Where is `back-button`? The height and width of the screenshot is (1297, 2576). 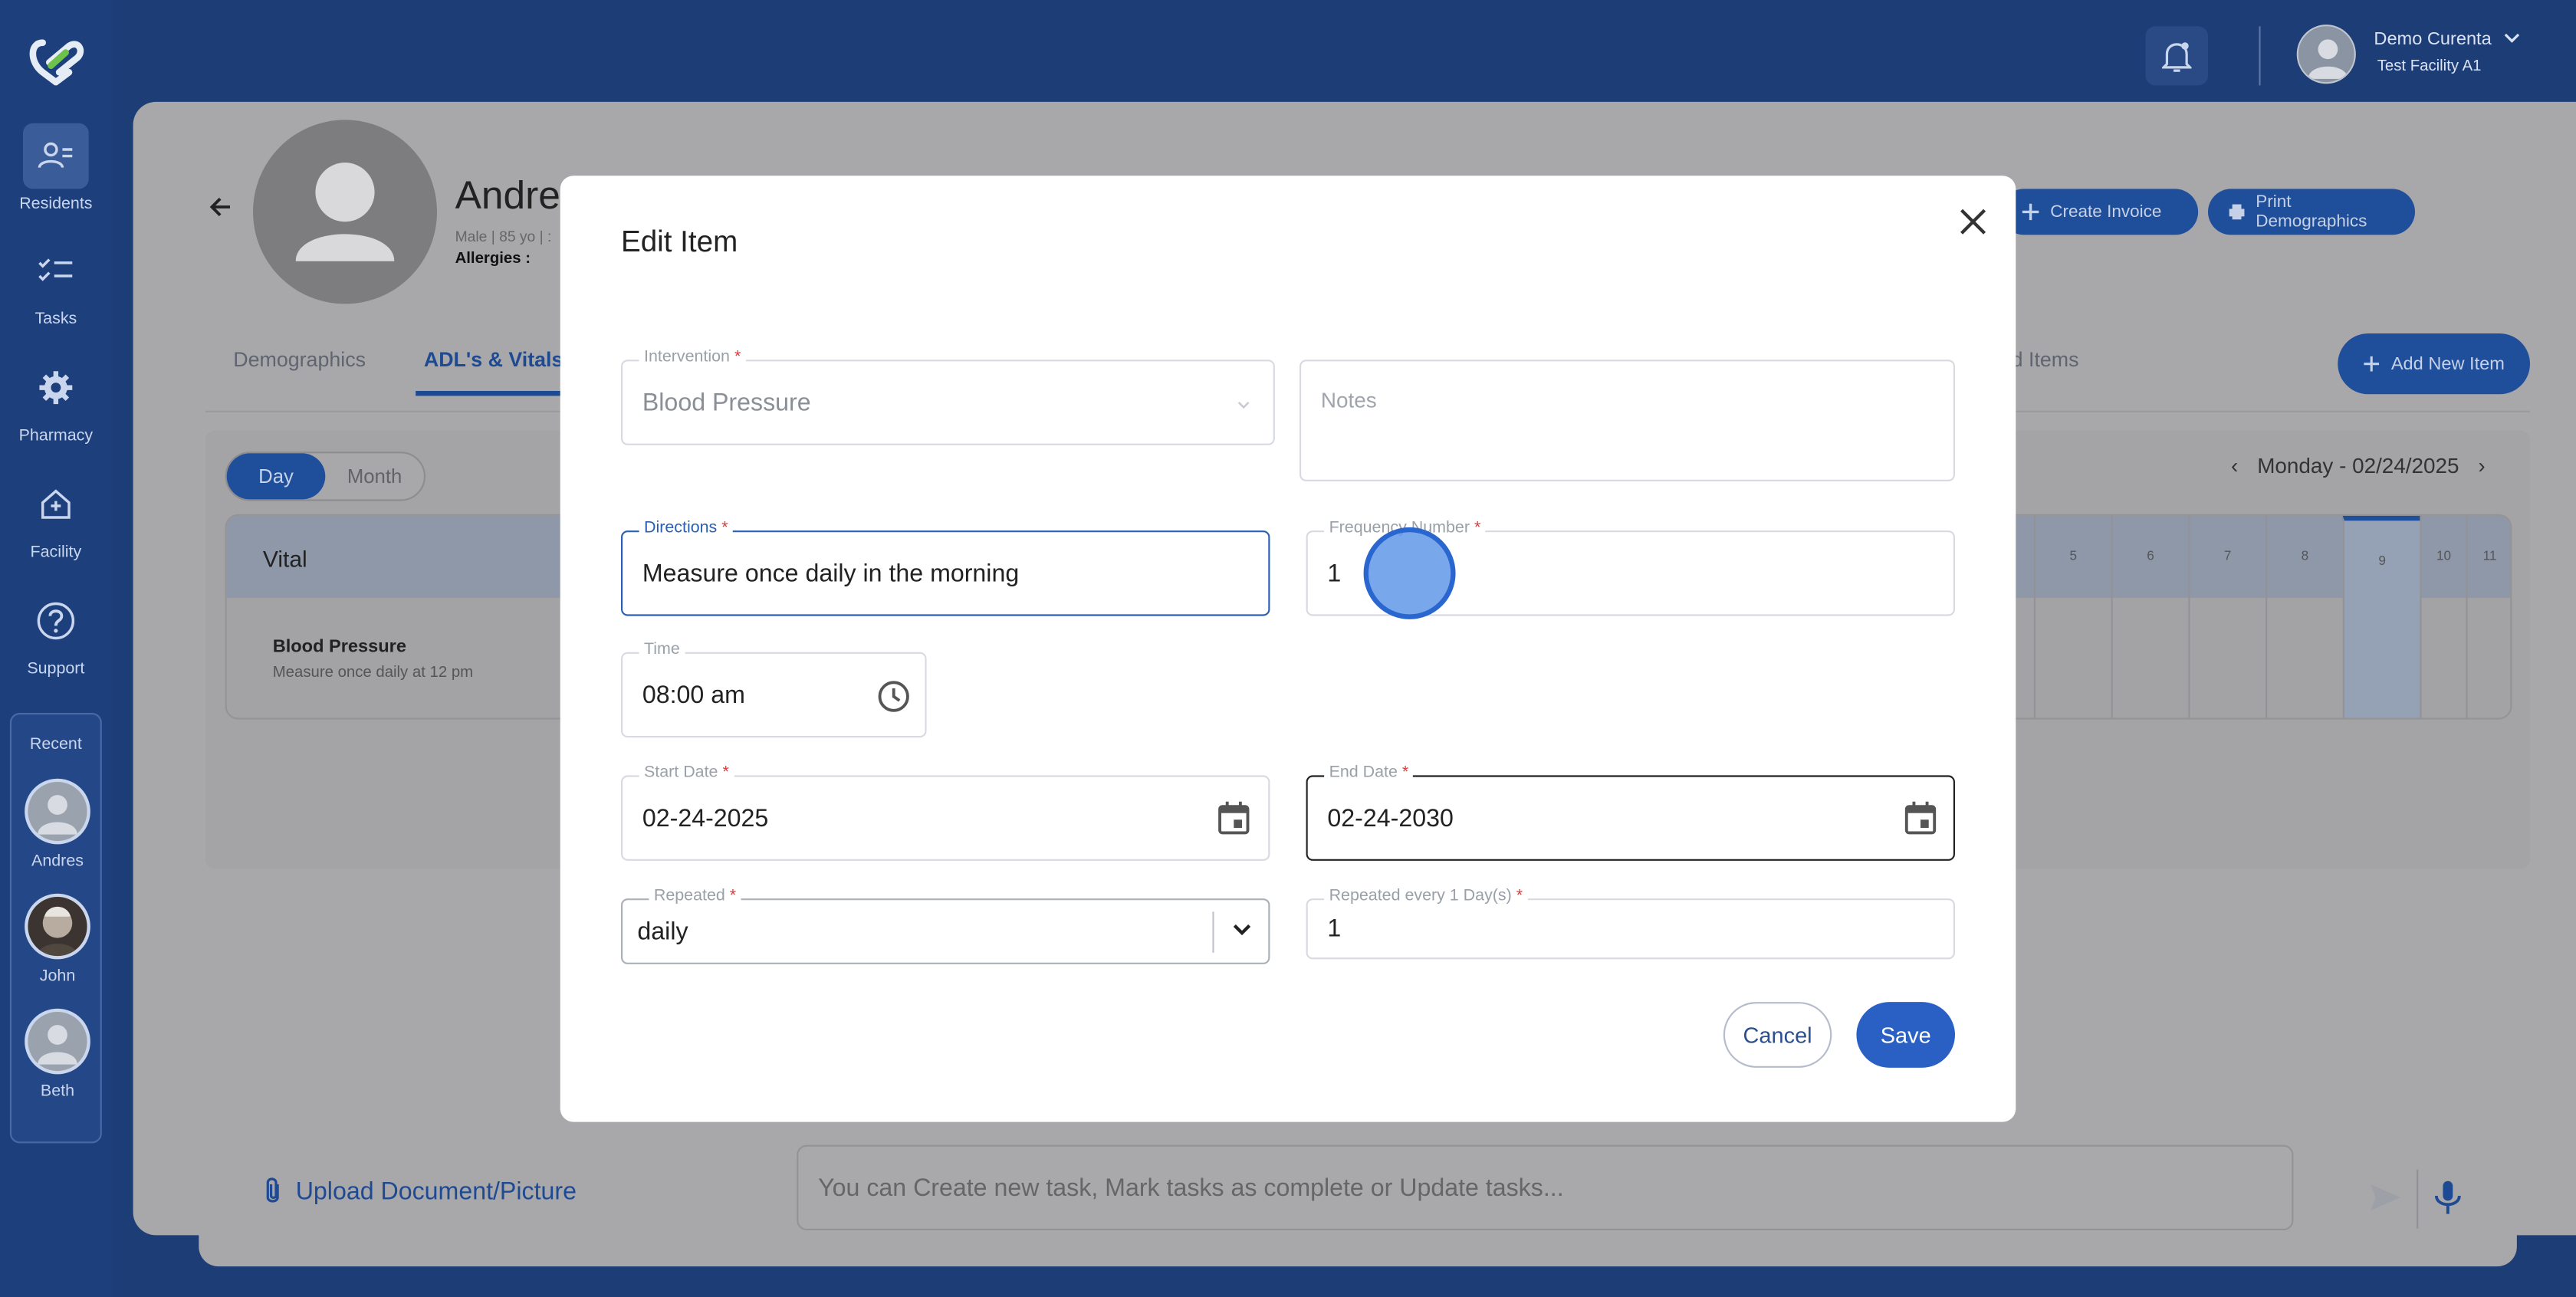 back-button is located at coordinates (220, 211).